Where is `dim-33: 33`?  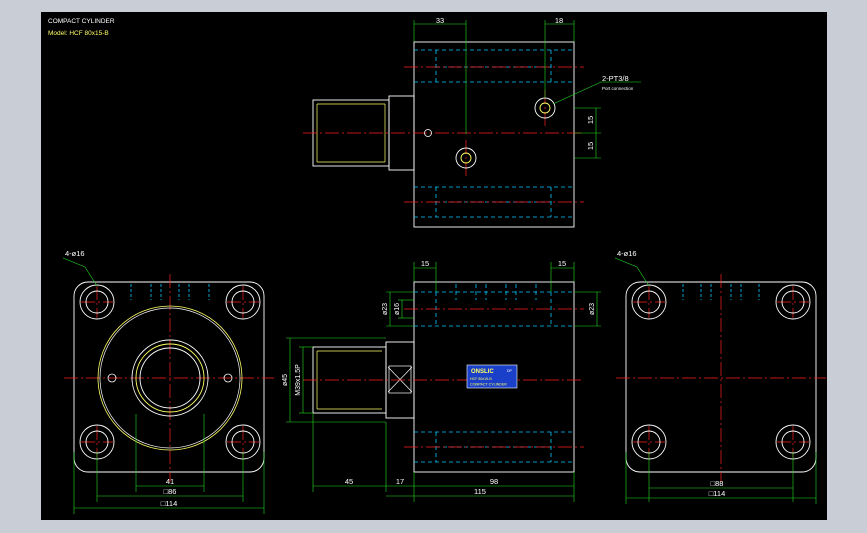 dim-33: 33 is located at coordinates (440, 20).